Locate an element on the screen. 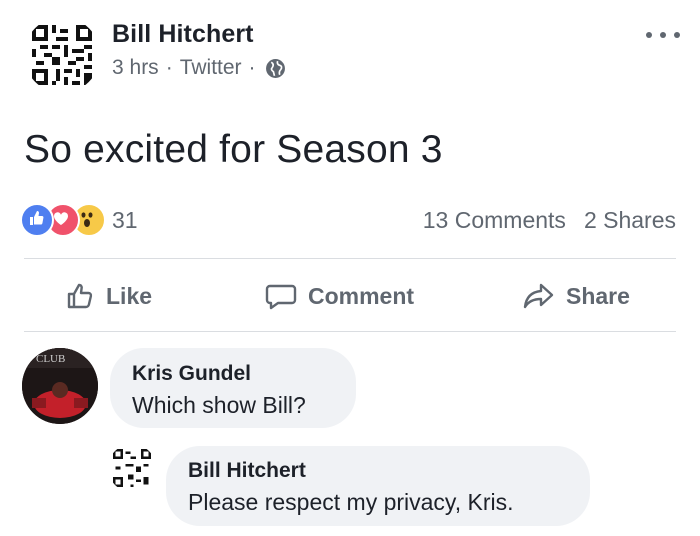 The width and height of the screenshot is (700, 536). commenter-avatar: CLUB is located at coordinates (60, 386).